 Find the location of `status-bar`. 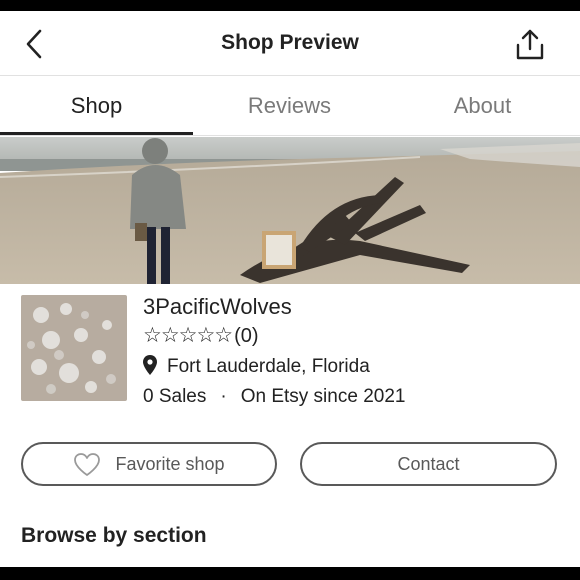

status-bar is located at coordinates (290, 5).